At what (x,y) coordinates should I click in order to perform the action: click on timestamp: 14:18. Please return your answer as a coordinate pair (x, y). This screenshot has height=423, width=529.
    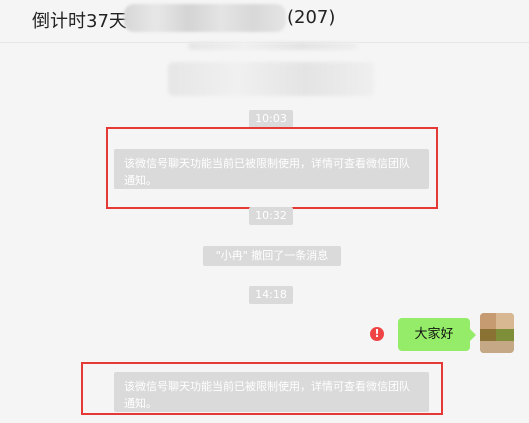
    Looking at the image, I should click on (271, 295).